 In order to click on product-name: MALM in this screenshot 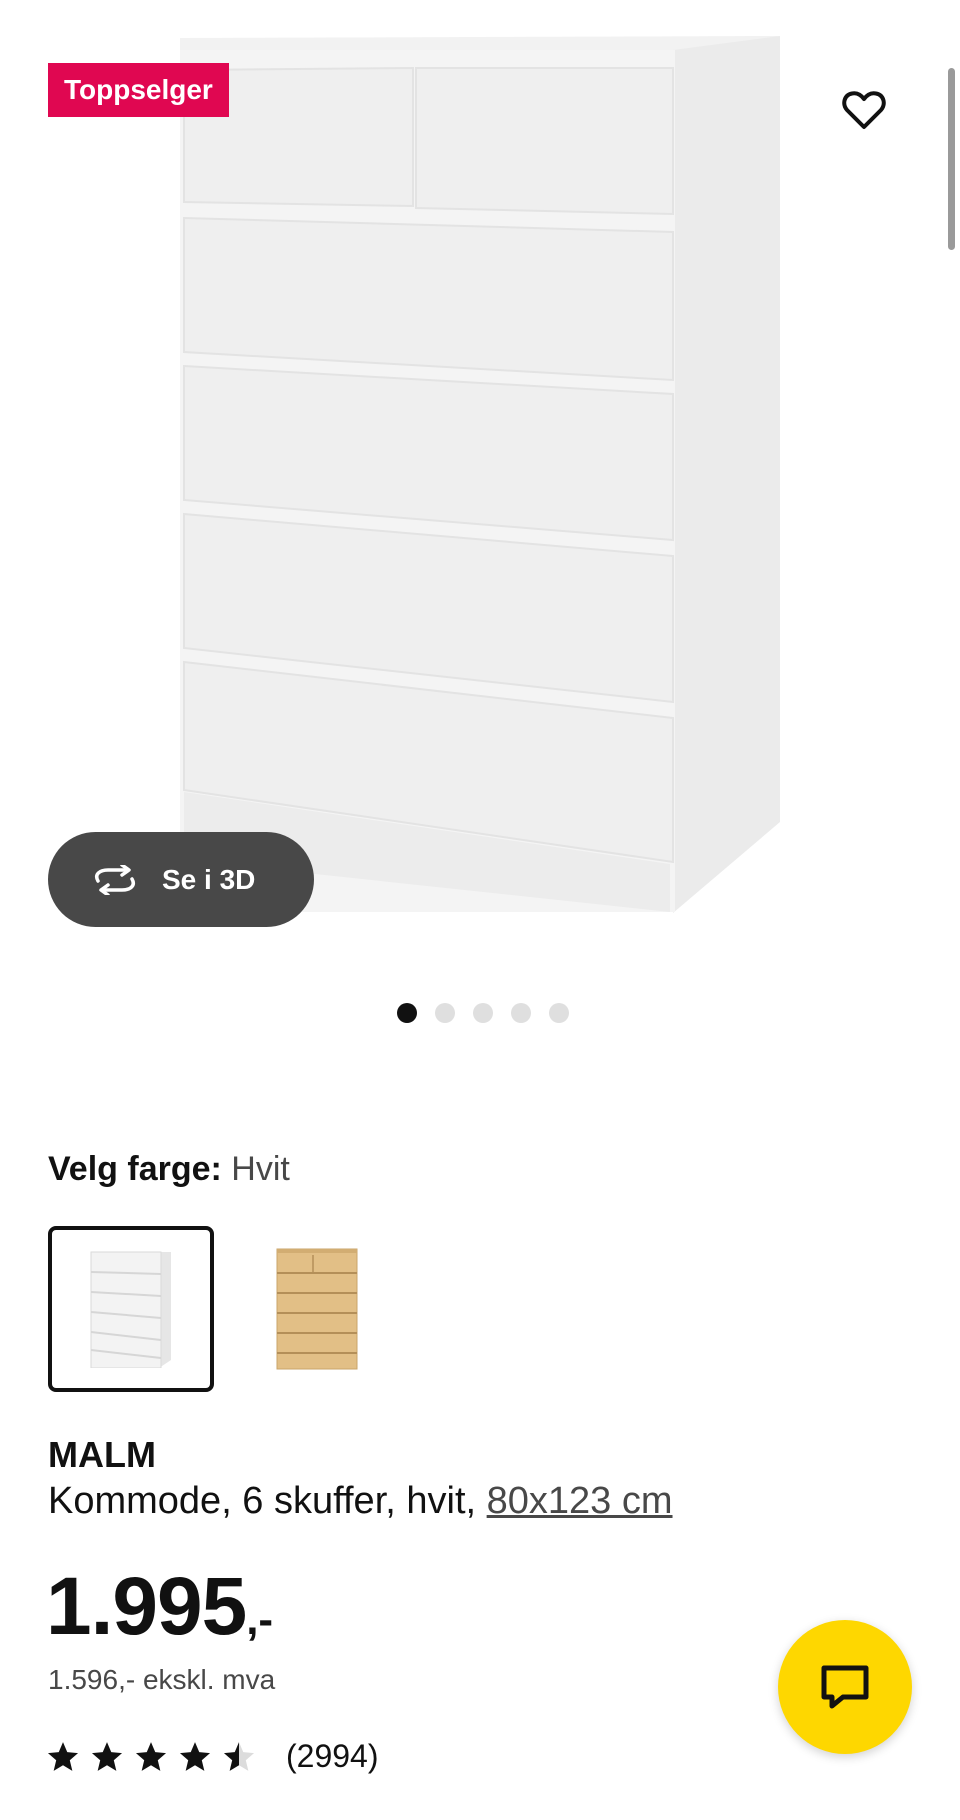, I will do `click(102, 1454)`.